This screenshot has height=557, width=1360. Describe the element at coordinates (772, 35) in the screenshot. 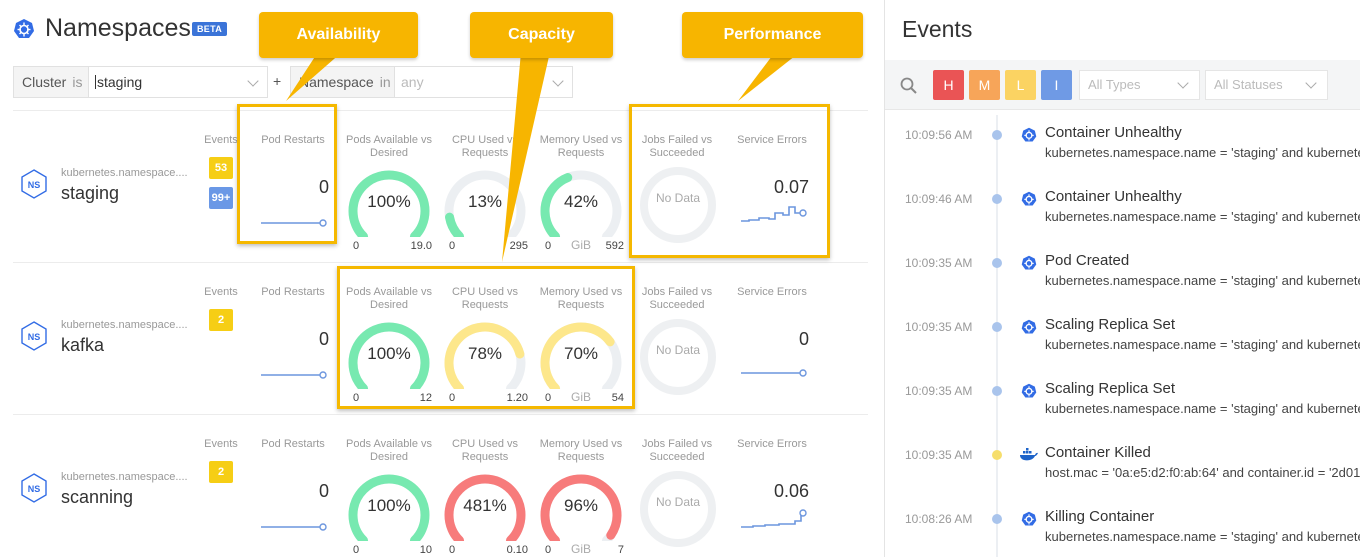

I see `performance-callout: Performance` at that location.